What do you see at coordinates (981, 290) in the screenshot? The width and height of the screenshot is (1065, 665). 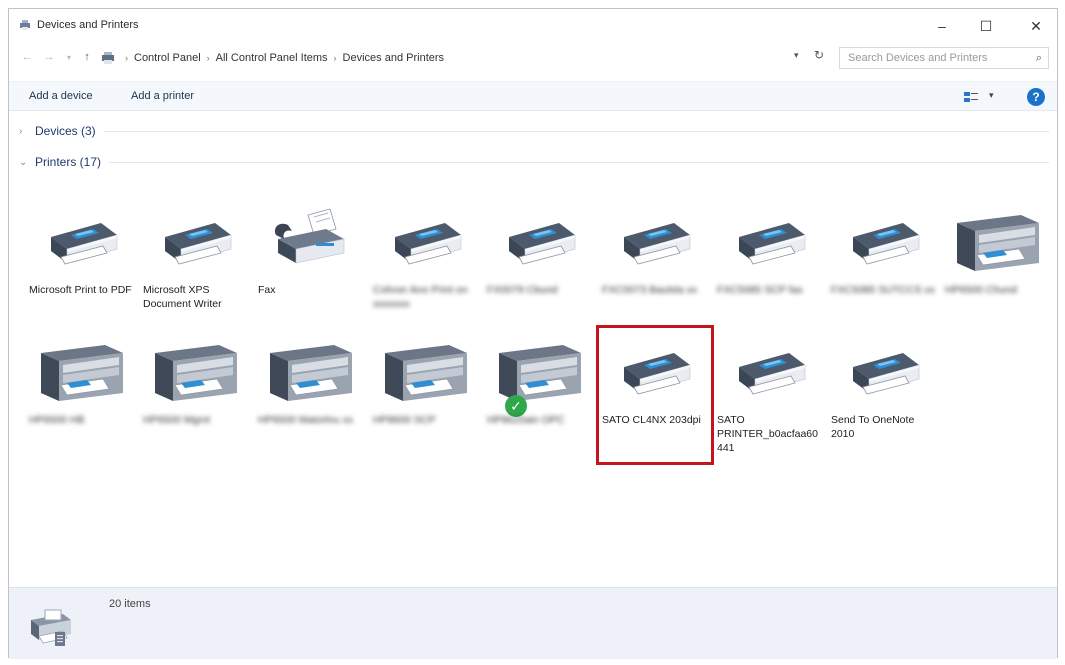 I see `printer-name-label: HP6500 Chund` at bounding box center [981, 290].